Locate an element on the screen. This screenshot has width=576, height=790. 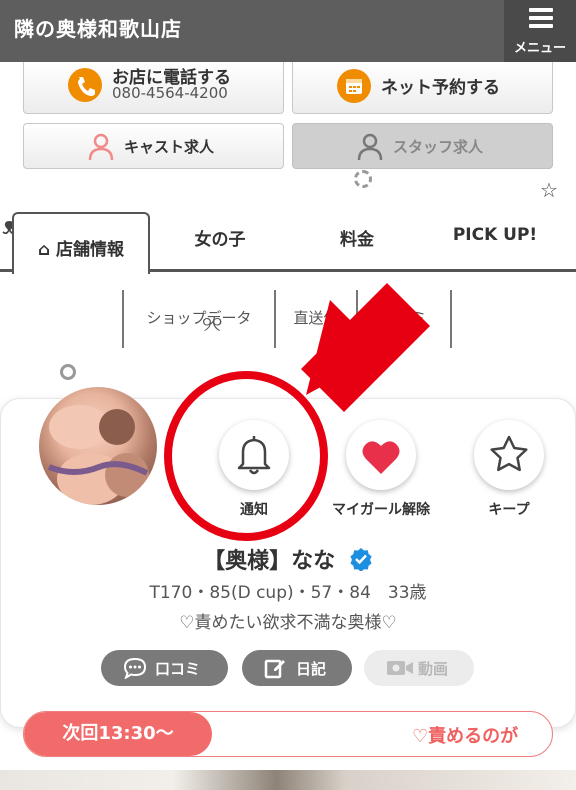
cast-recruit-button: キャスト求人 is located at coordinates (153, 146).